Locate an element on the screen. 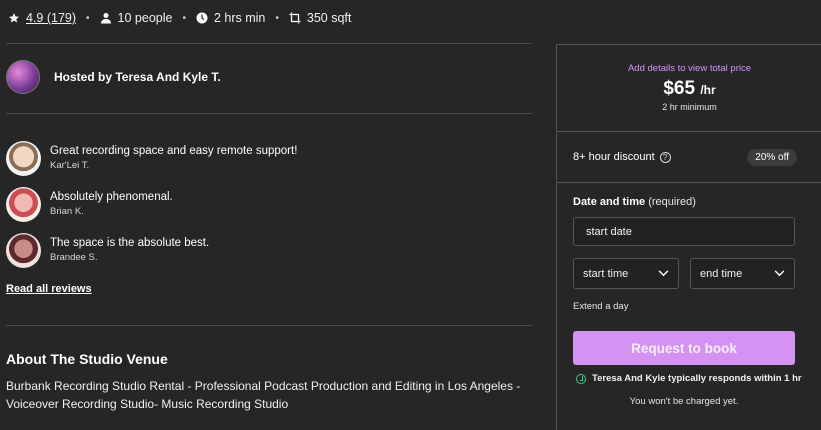 The width and height of the screenshot is (821, 430). review-author: Brandee S. is located at coordinates (74, 257).